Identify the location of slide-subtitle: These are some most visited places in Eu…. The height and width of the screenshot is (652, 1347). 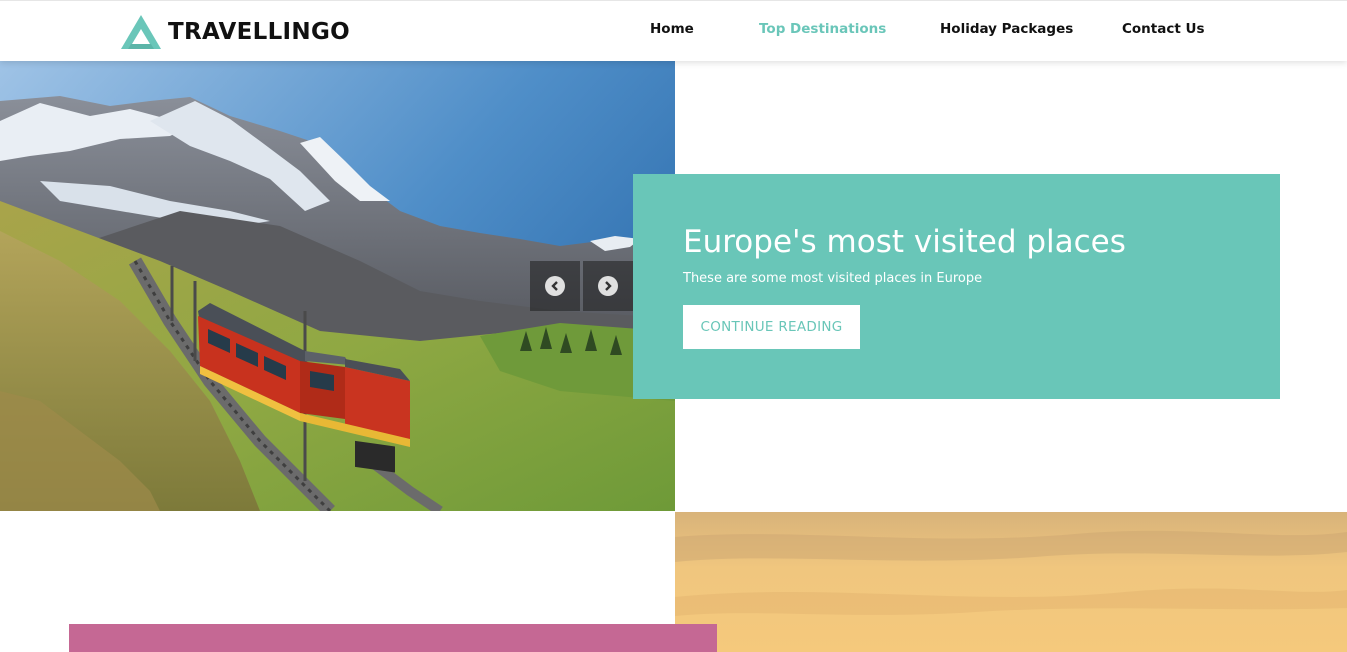
(833, 278).